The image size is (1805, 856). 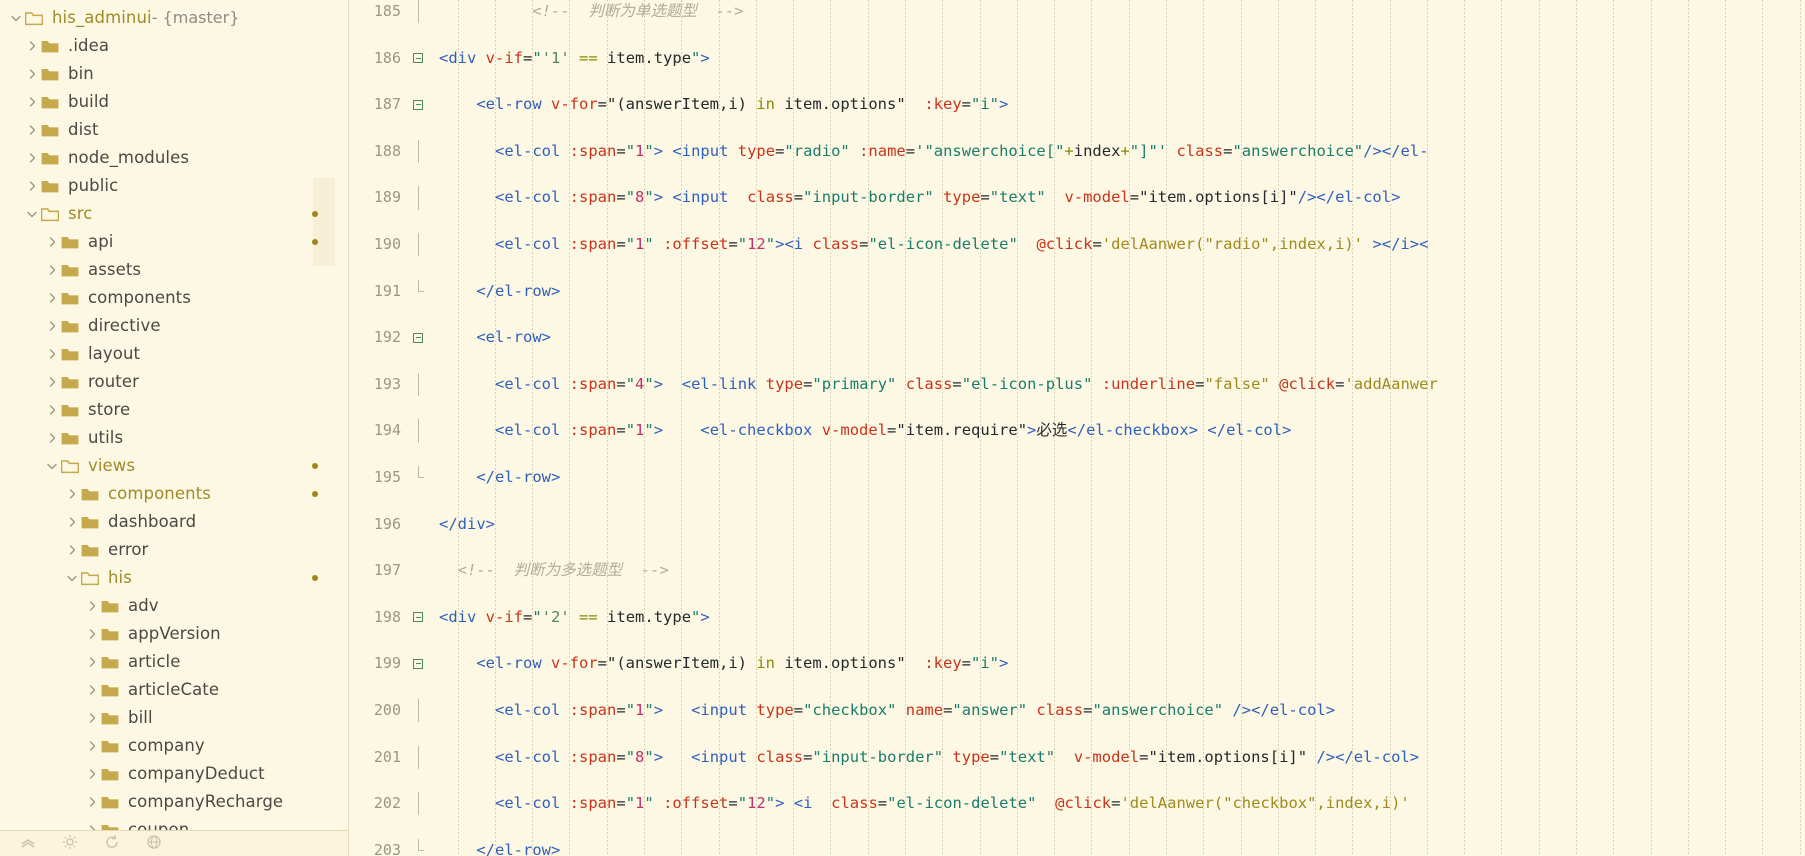 What do you see at coordinates (315, 242) in the screenshot?
I see `vcs-modified-dot` at bounding box center [315, 242].